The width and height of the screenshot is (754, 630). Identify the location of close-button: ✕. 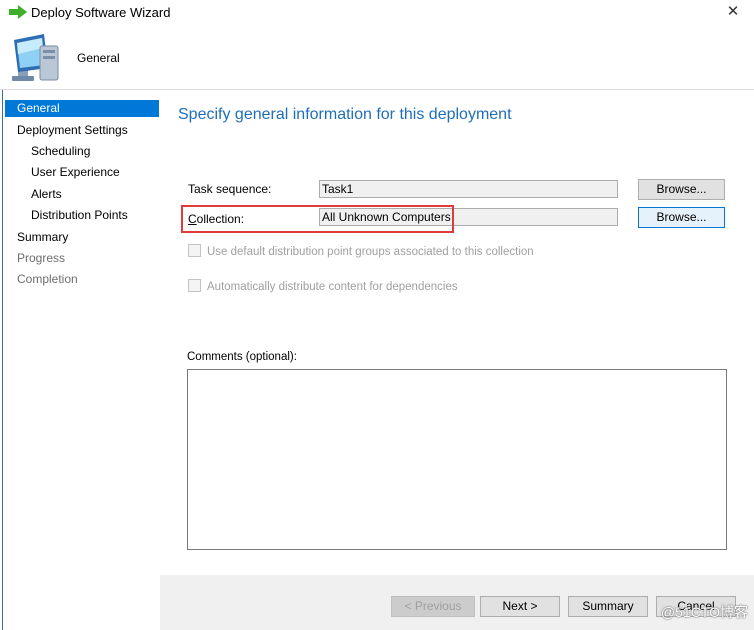
(733, 12).